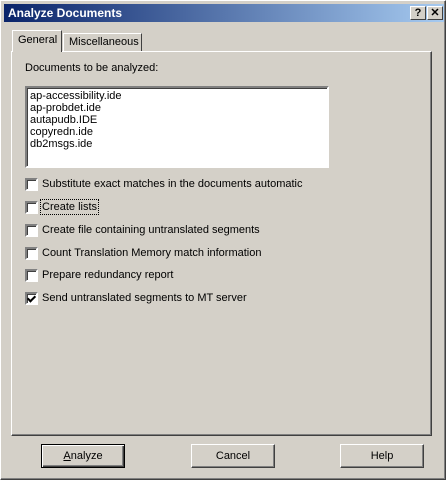 The image size is (446, 480). What do you see at coordinates (177, 132) in the screenshot?
I see `list-item: copyredn.ide` at bounding box center [177, 132].